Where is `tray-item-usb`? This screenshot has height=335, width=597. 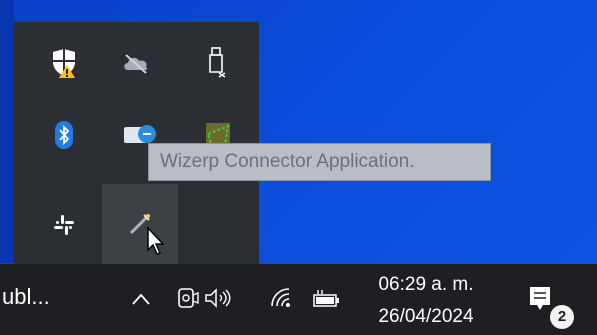 tray-item-usb is located at coordinates (216, 63).